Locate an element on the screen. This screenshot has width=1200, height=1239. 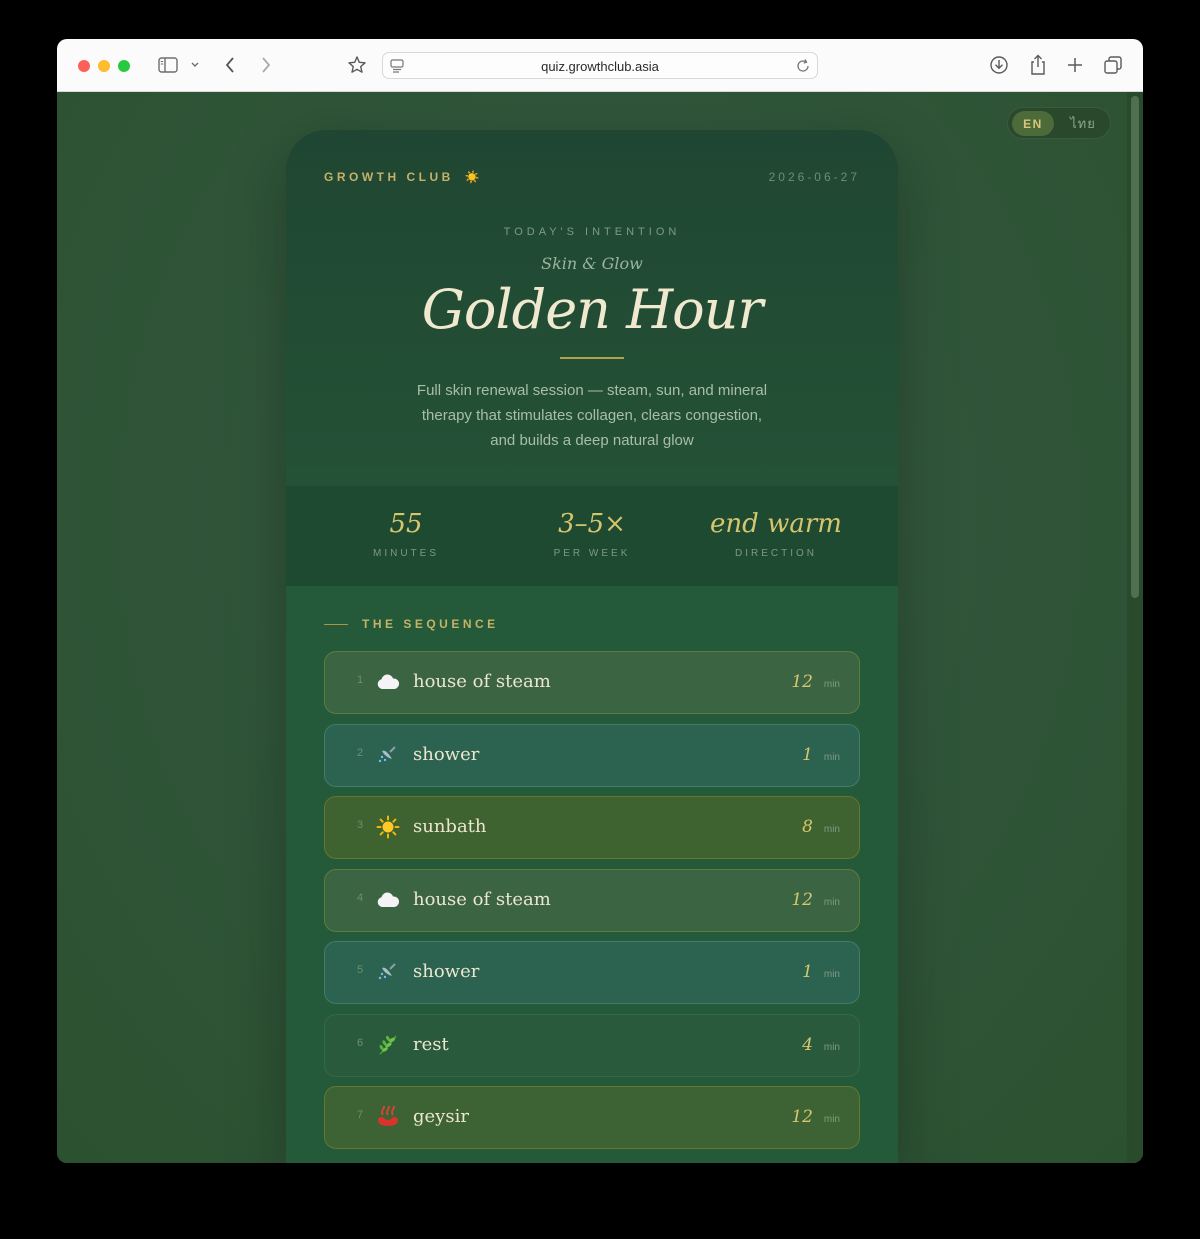
sequence-rule is located at coordinates (336, 624).